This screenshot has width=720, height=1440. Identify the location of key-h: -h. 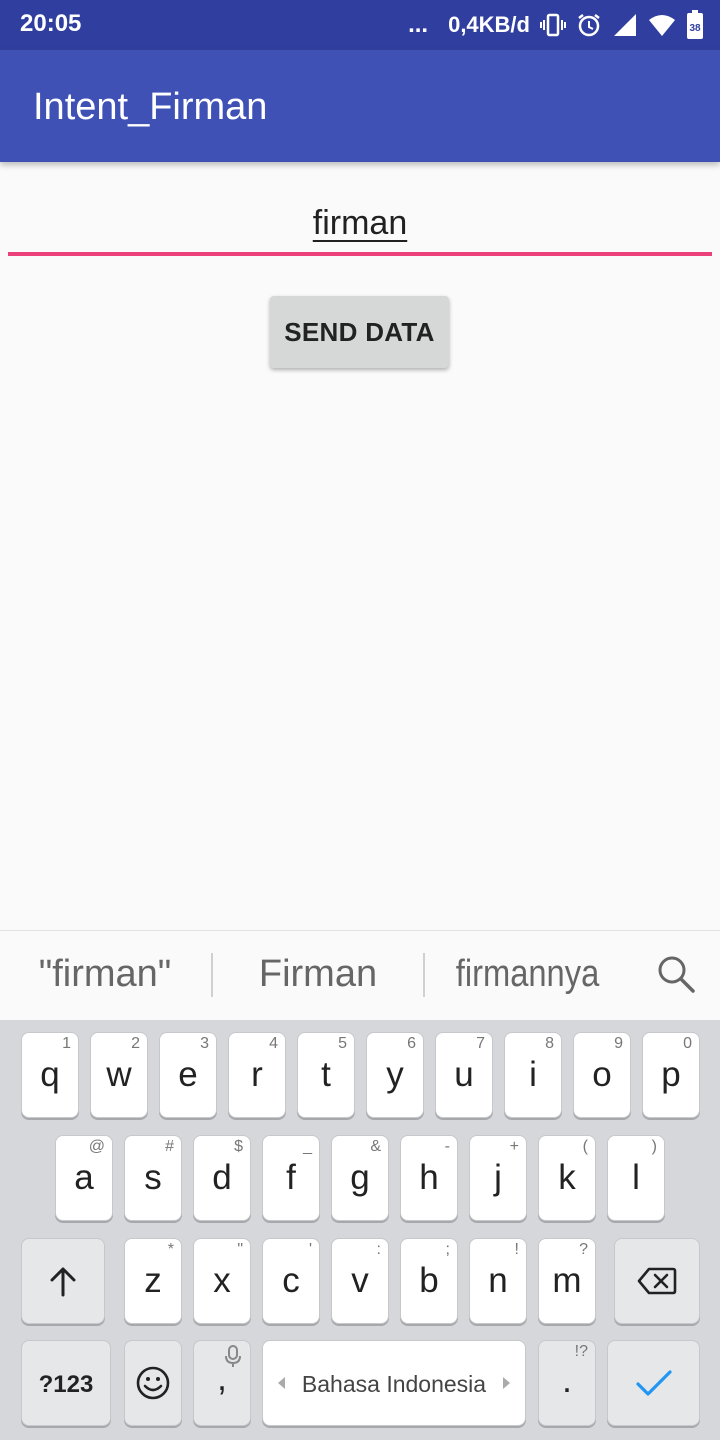
(429, 1178).